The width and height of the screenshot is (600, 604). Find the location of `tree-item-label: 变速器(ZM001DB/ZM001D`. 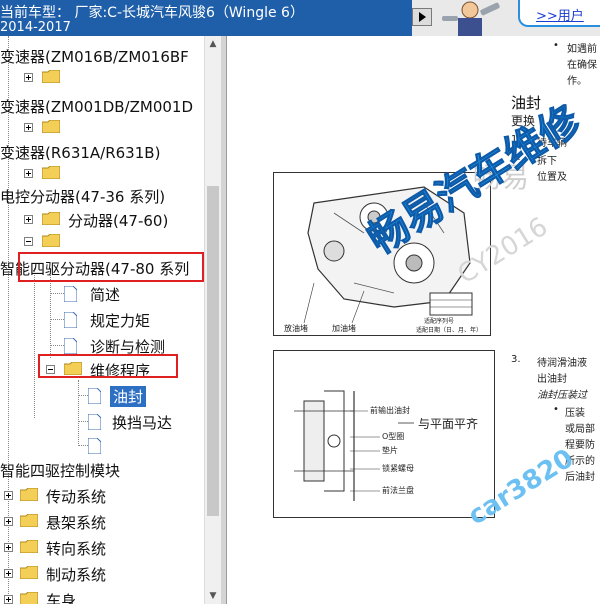

tree-item-label: 变速器(ZM001DB/ZM001D is located at coordinates (96, 106).